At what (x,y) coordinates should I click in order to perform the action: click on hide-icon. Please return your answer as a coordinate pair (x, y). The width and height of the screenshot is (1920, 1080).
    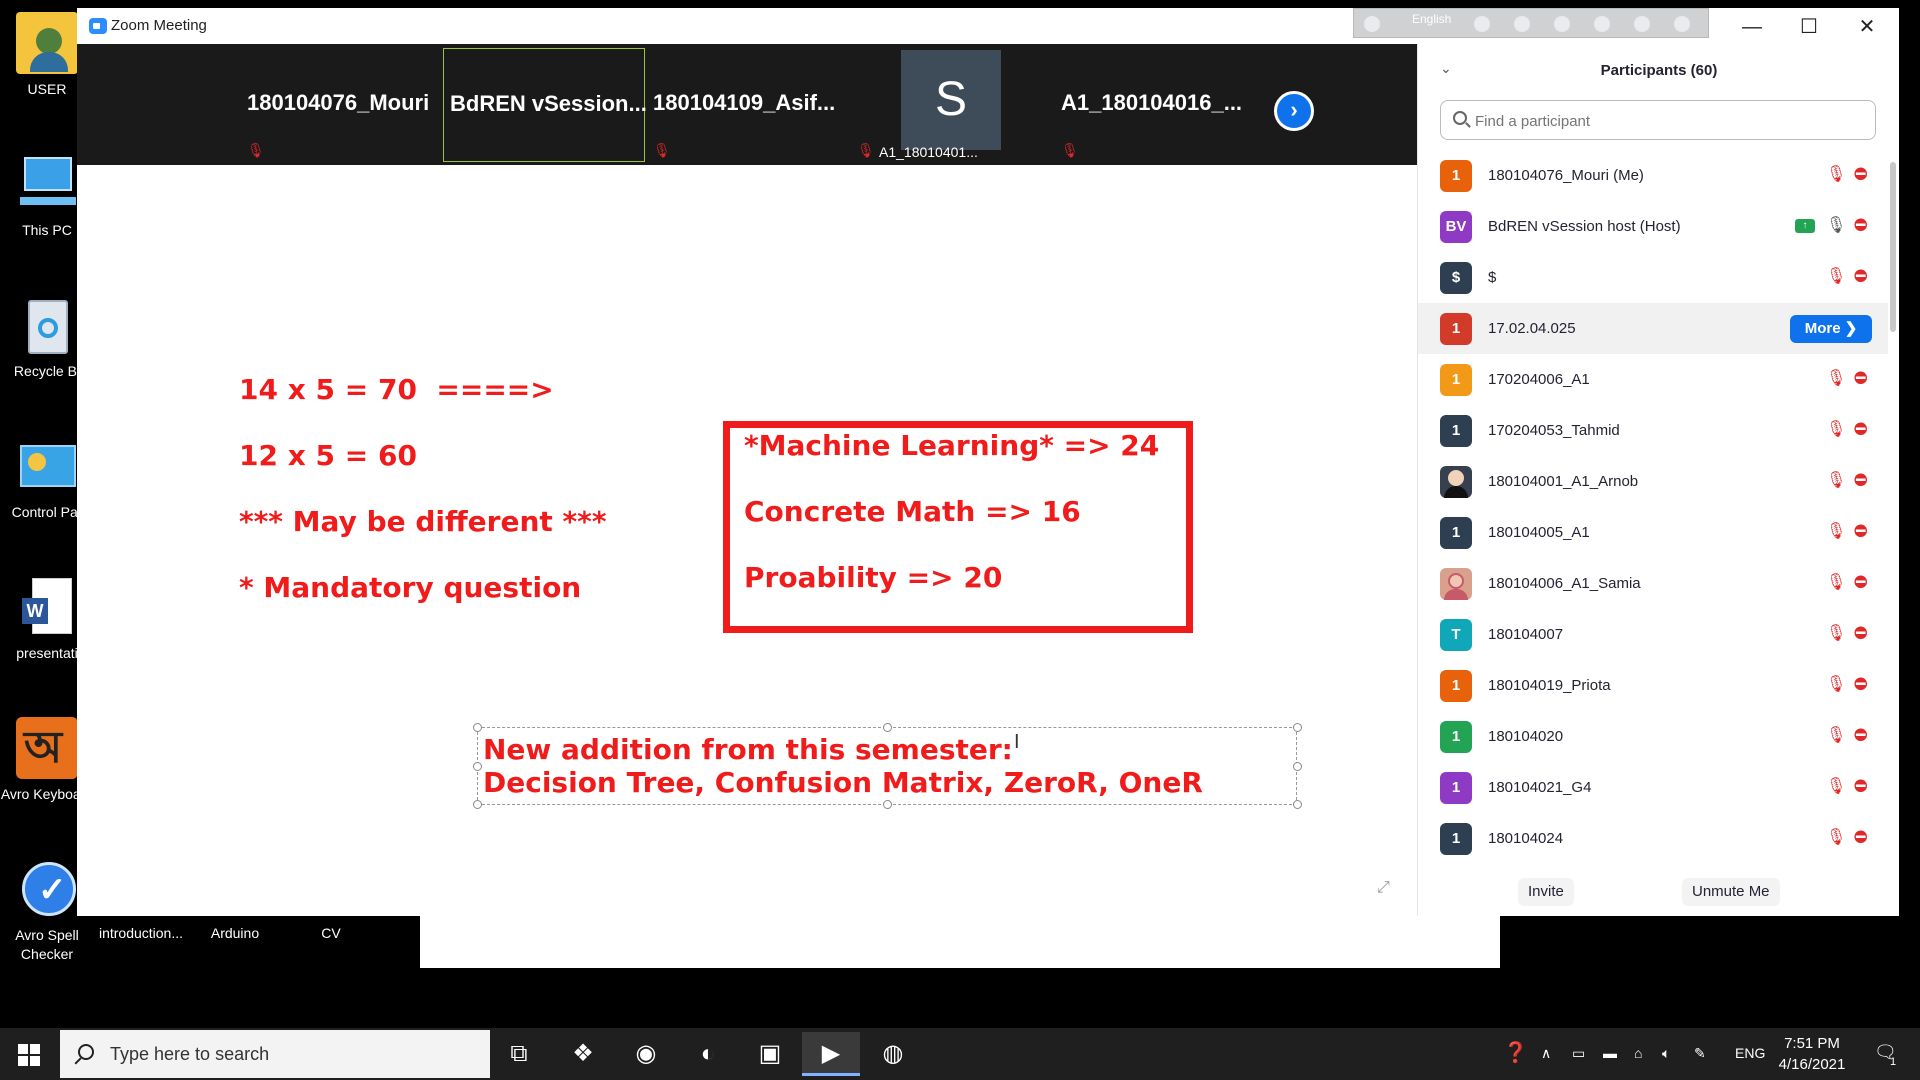
    Looking at the image, I should click on (1482, 24).